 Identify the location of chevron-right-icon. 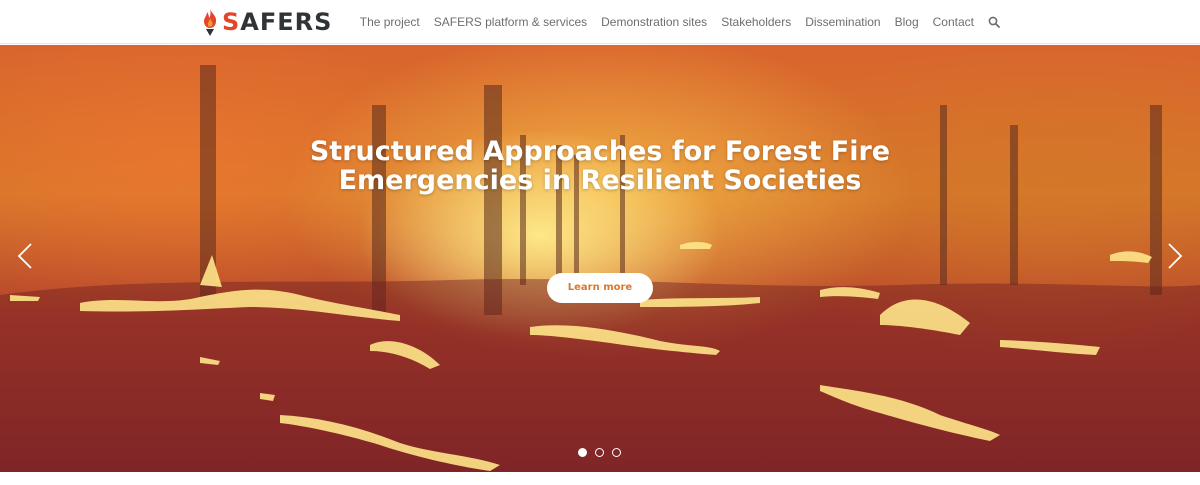
(1175, 256).